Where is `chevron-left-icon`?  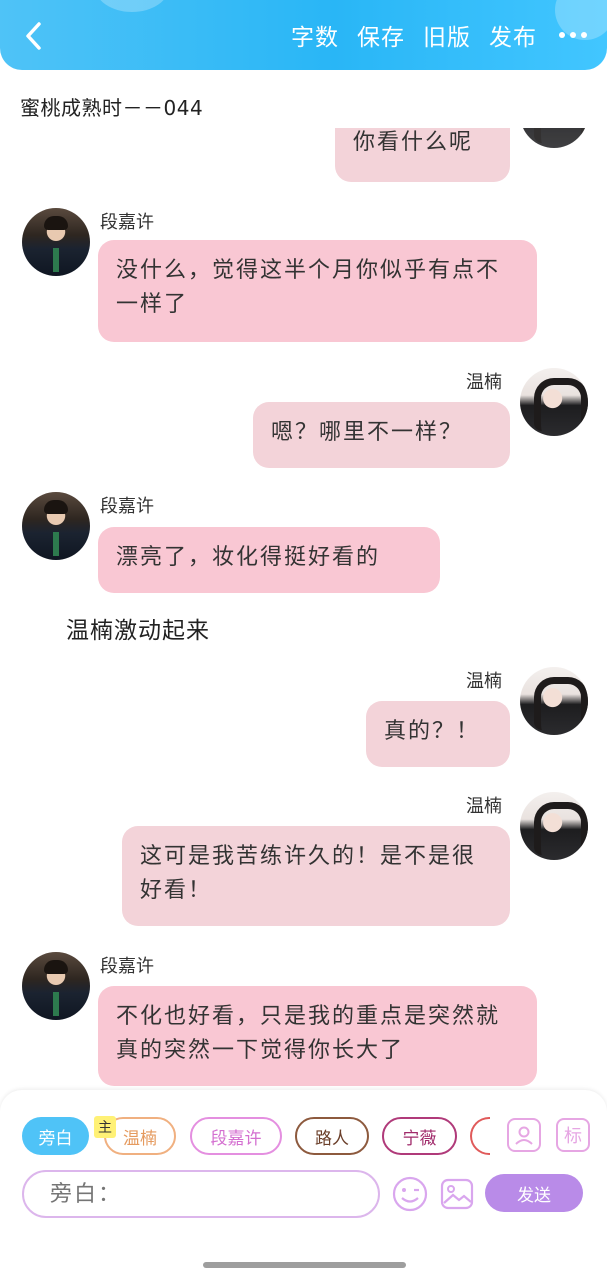 chevron-left-icon is located at coordinates (33, 36).